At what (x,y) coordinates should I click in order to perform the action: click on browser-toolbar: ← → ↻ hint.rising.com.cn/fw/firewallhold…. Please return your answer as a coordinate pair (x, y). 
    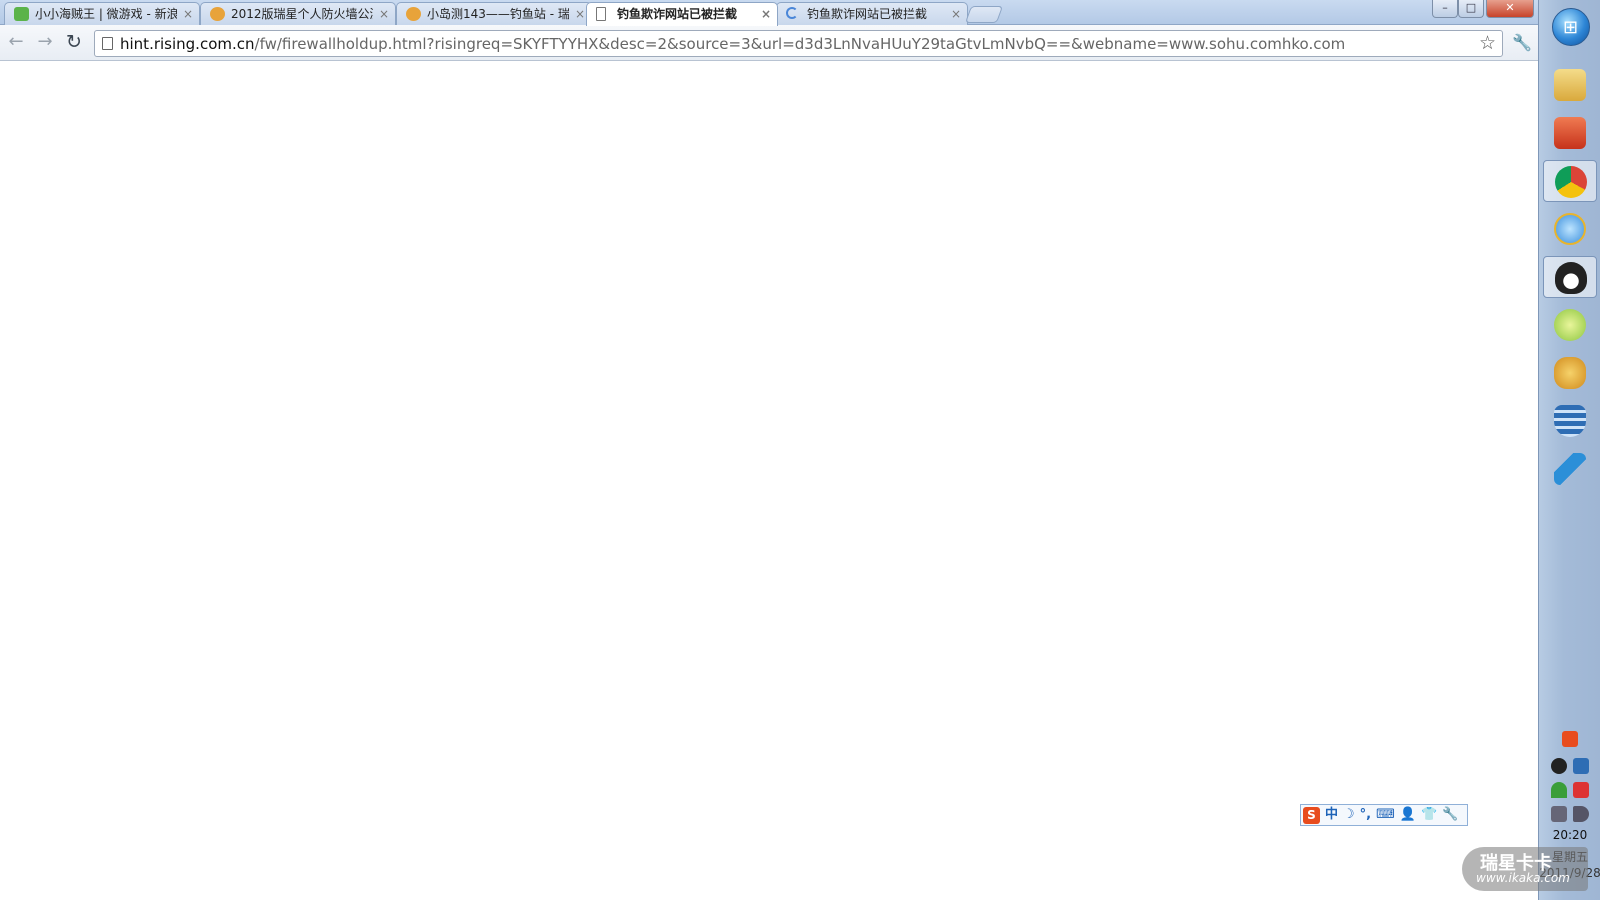
    Looking at the image, I should click on (769, 43).